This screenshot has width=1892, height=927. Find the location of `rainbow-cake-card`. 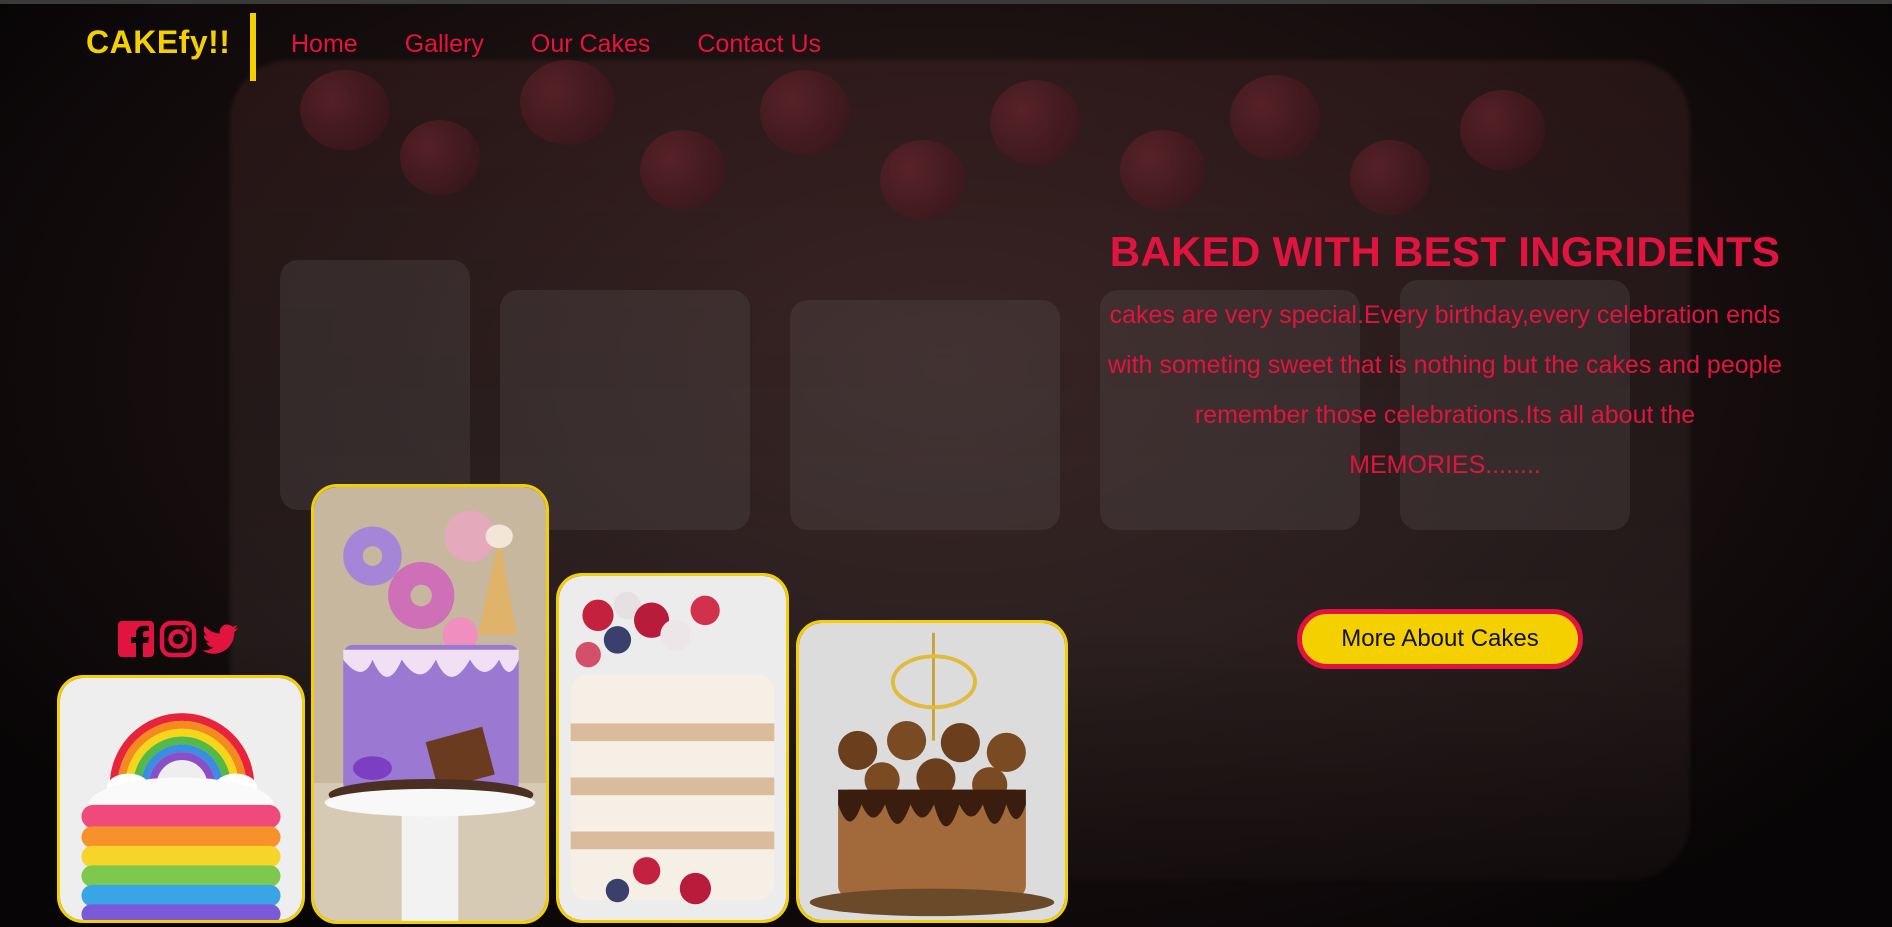

rainbow-cake-card is located at coordinates (181, 799).